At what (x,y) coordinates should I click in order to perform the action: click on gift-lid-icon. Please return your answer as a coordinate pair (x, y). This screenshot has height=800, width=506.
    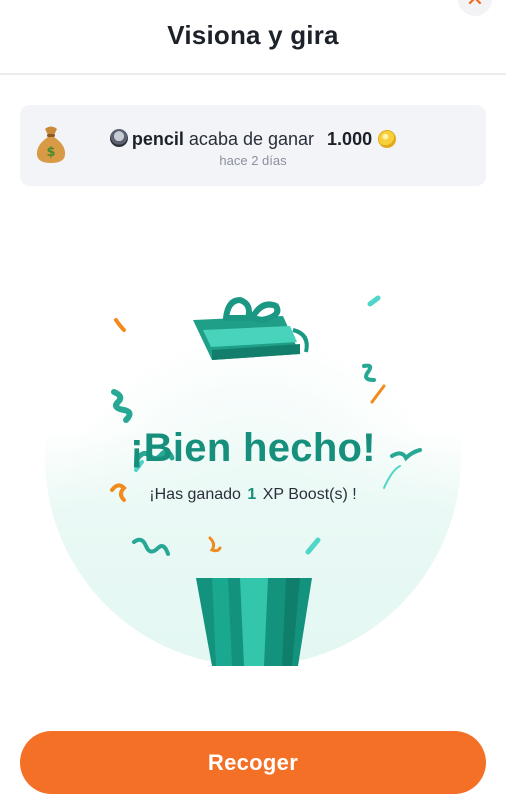
    Looking at the image, I should click on (251, 328).